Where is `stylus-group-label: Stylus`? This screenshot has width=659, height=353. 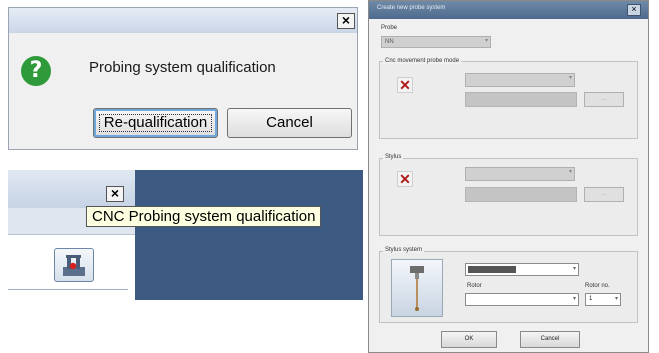 stylus-group-label: Stylus is located at coordinates (393, 157).